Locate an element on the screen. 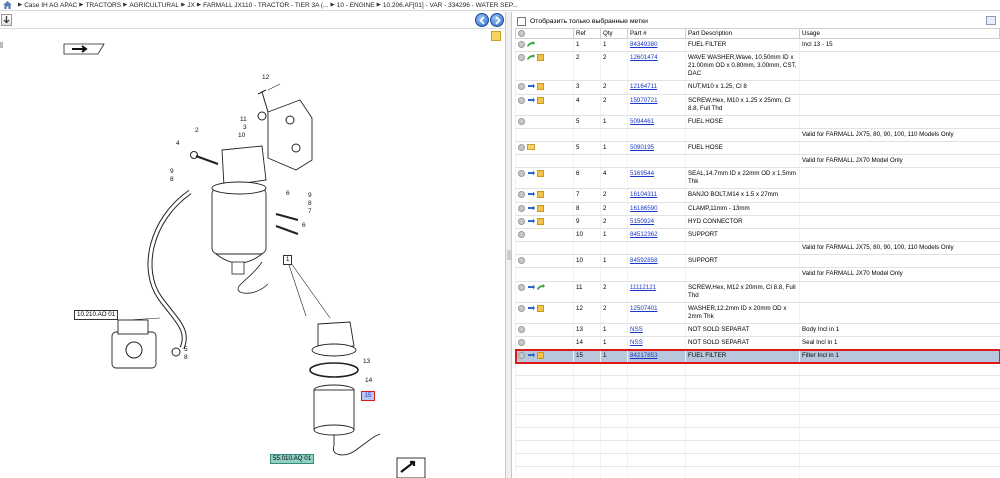 The width and height of the screenshot is (1000, 478). part-number-link: 12507401 is located at coordinates (644, 308).